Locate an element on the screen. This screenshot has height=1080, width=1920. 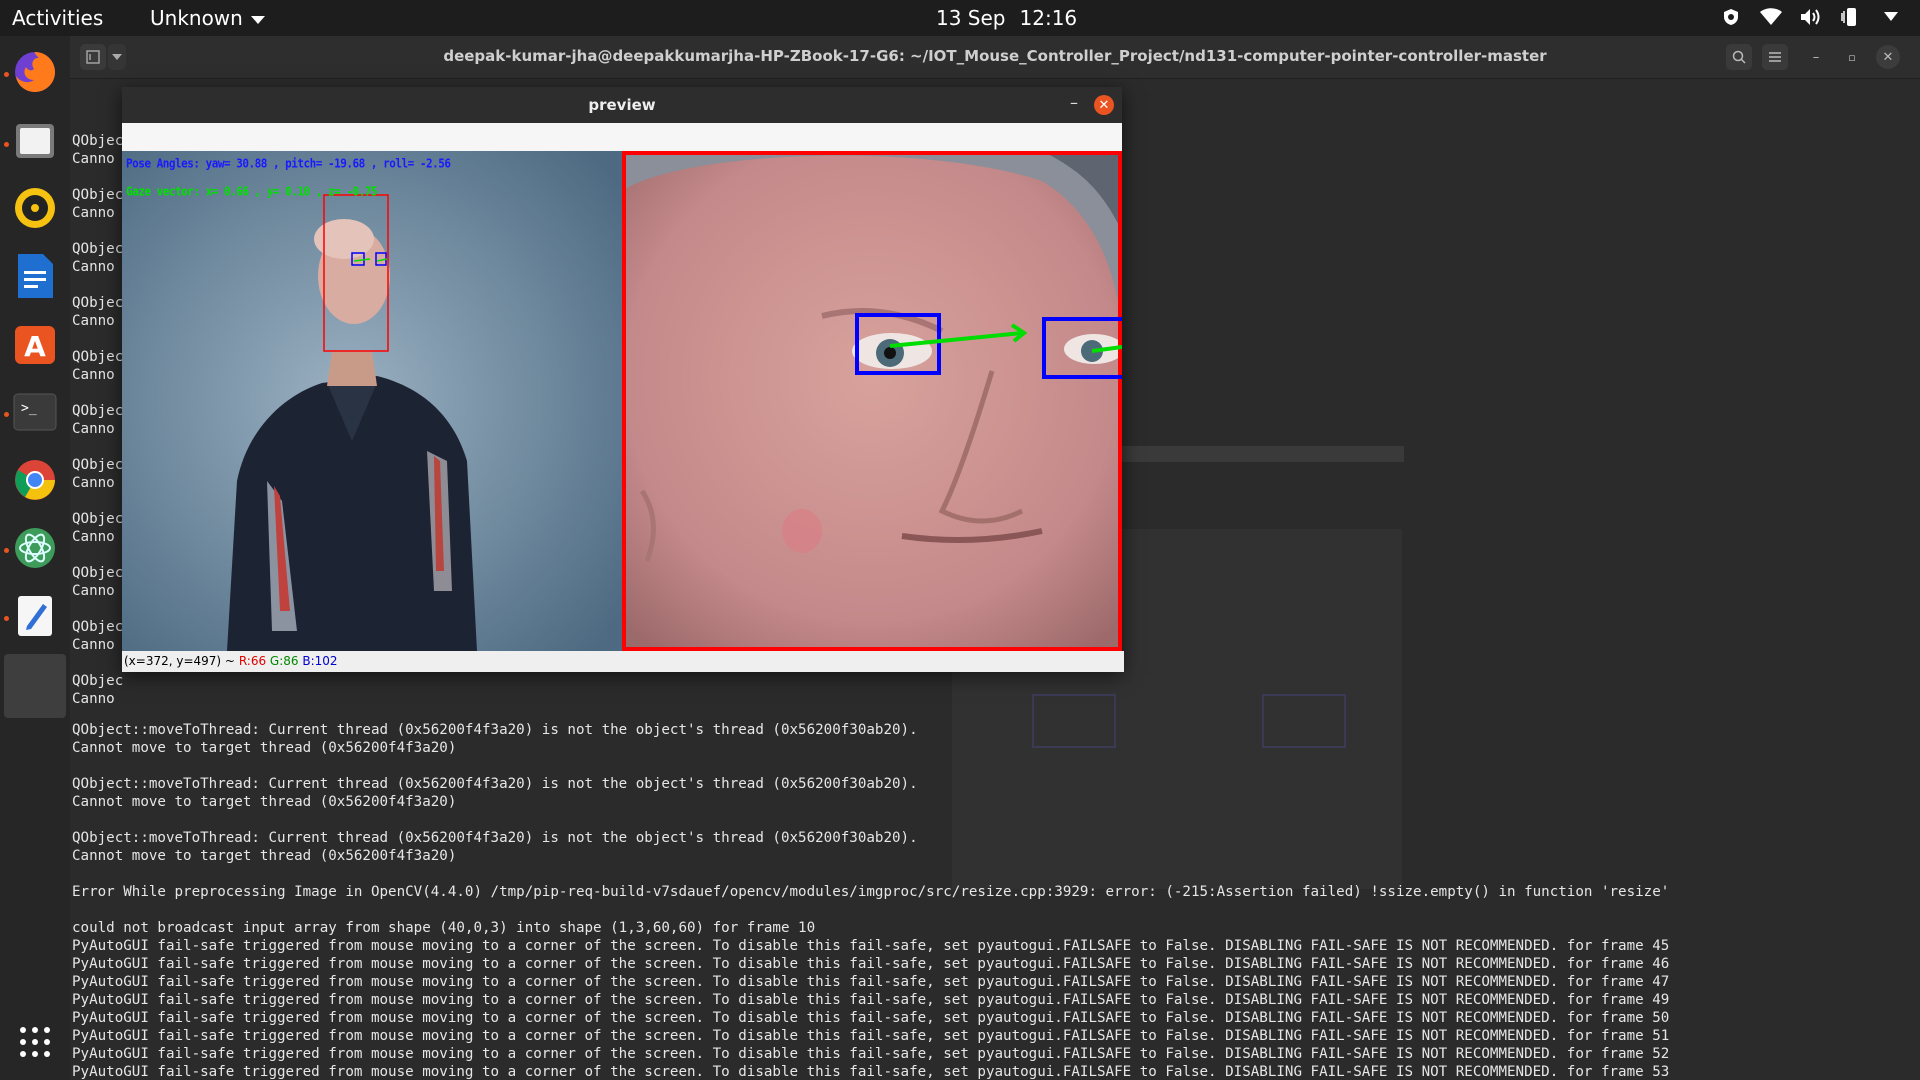
software-icon: A is located at coordinates (35, 344).